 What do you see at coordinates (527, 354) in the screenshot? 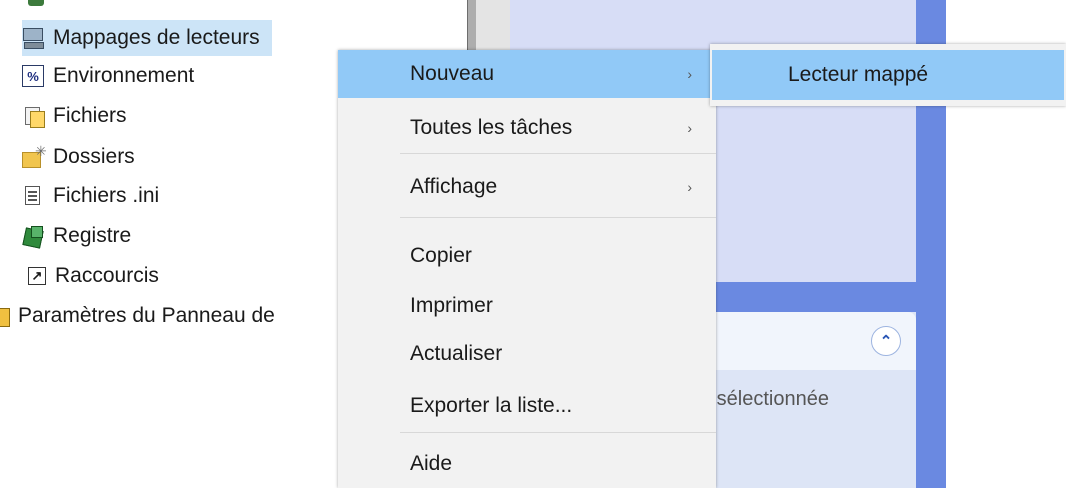
I see `menu-item-refresh: Actualiser` at bounding box center [527, 354].